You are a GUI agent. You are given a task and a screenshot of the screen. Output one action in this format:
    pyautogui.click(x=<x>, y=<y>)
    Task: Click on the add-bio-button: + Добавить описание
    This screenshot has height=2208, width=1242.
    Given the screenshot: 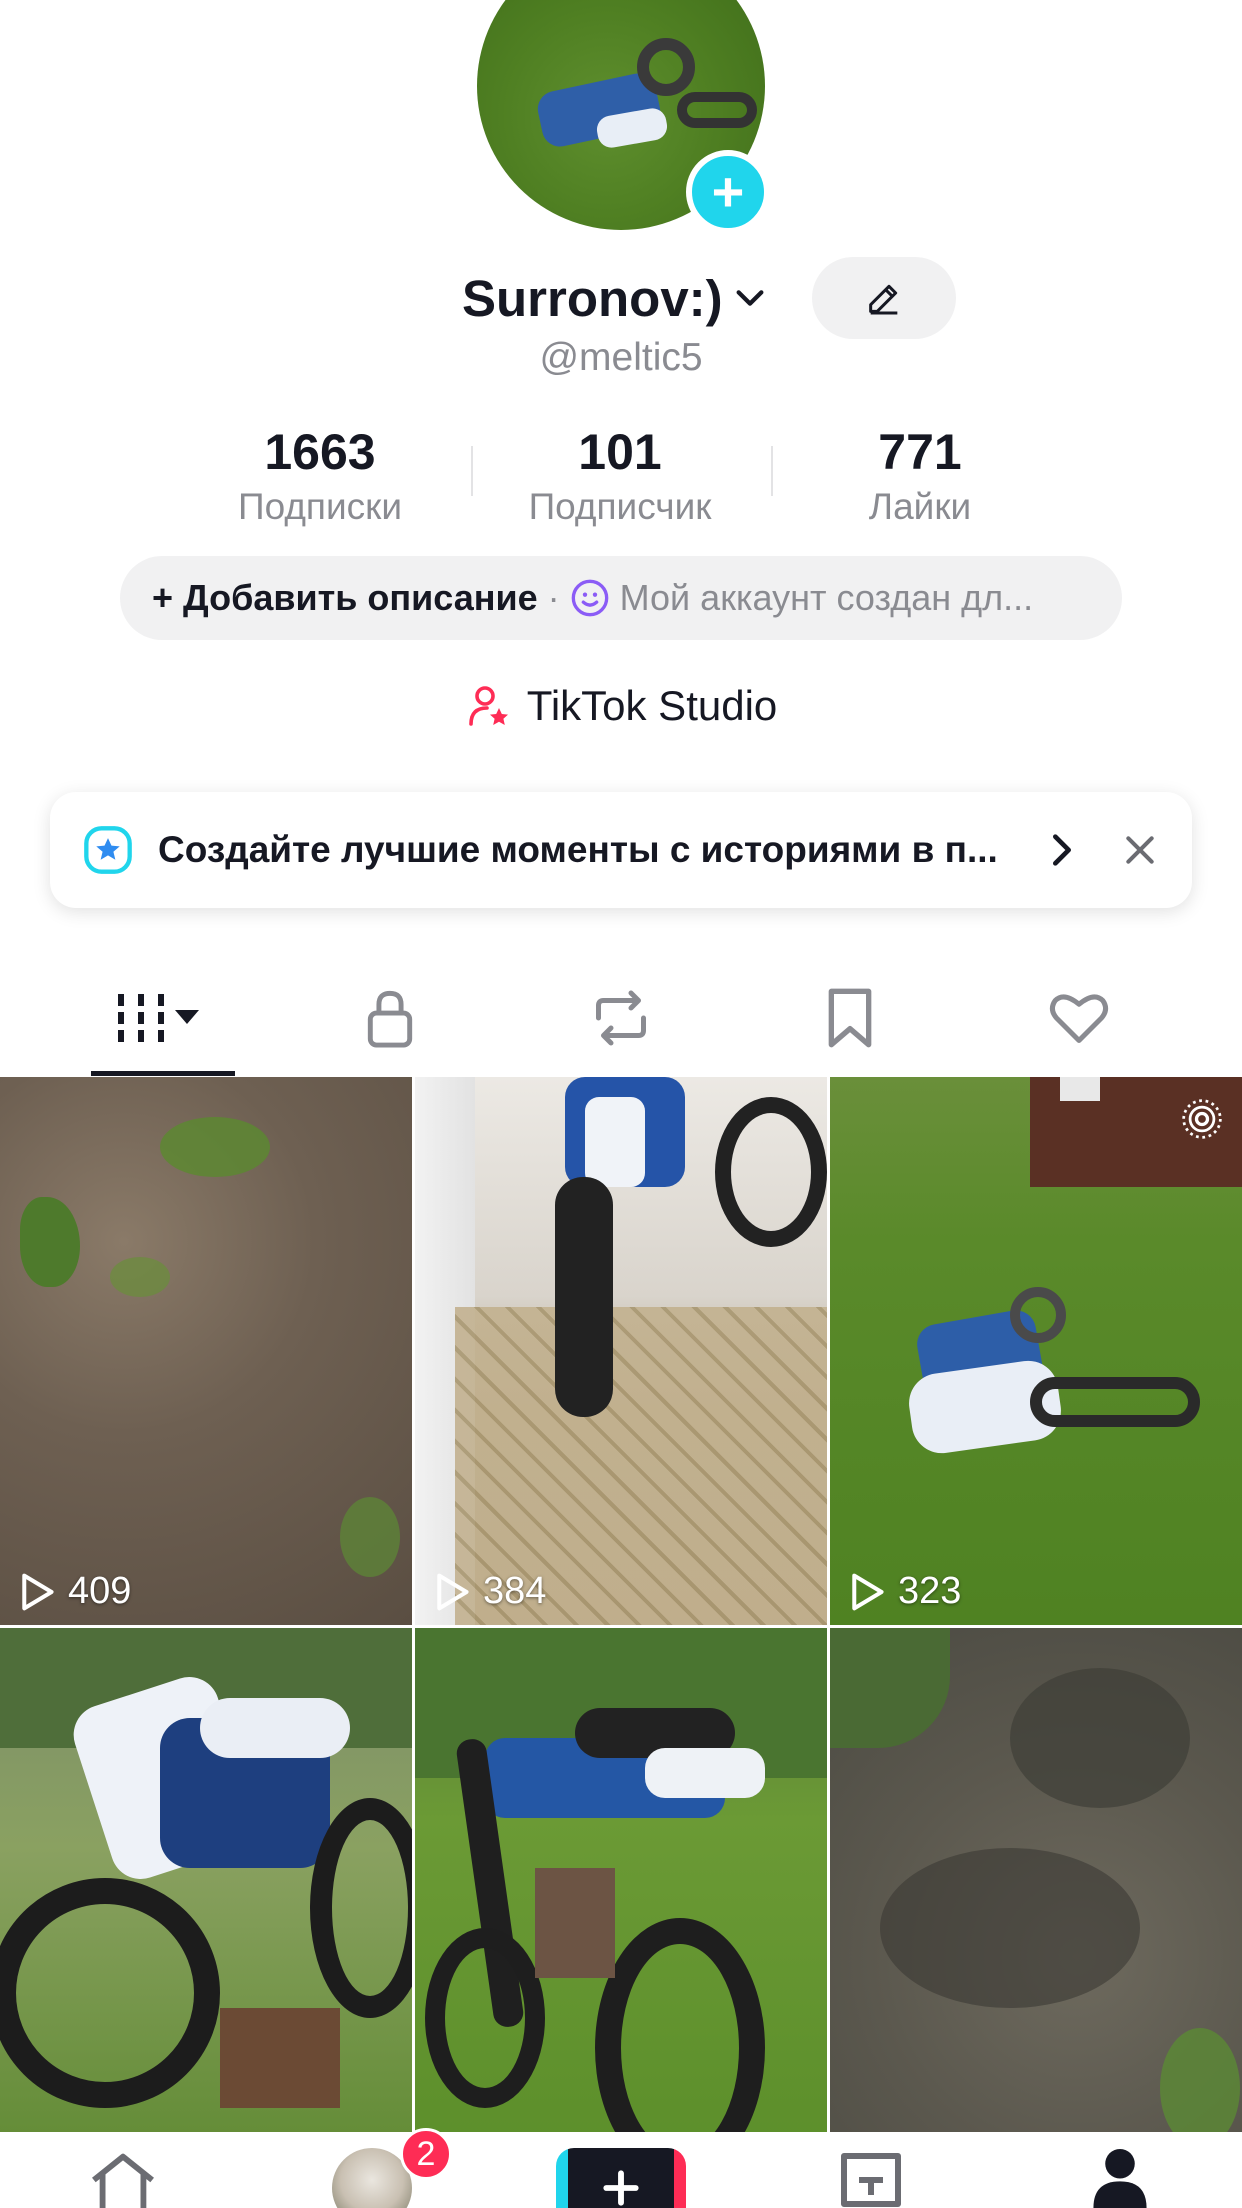 What is the action you would take?
    pyautogui.click(x=345, y=598)
    